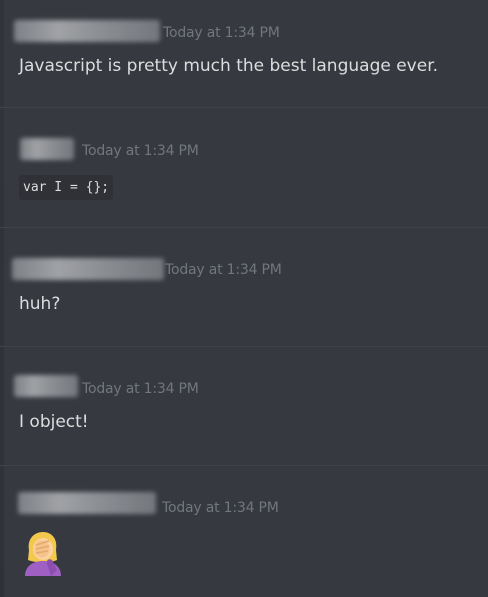 This screenshot has height=597, width=488. Describe the element at coordinates (40, 304) in the screenshot. I see `message-text: huh?` at that location.